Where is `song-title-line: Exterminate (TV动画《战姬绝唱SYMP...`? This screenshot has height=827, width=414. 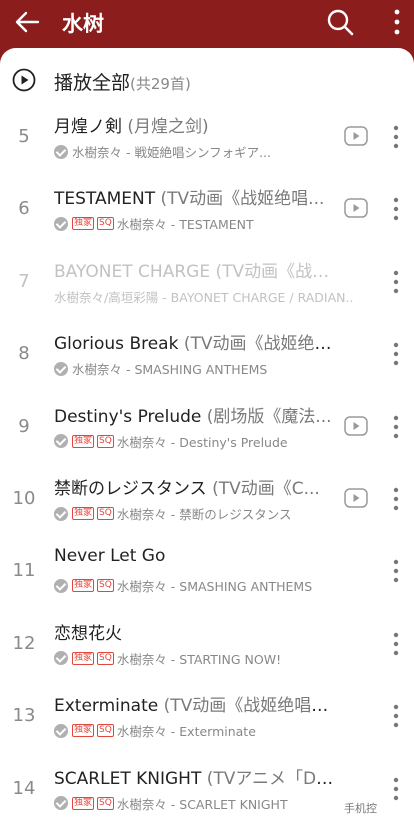 song-title-line: Exterminate (TV动画《战姬绝唱SYMP... is located at coordinates (195, 703).